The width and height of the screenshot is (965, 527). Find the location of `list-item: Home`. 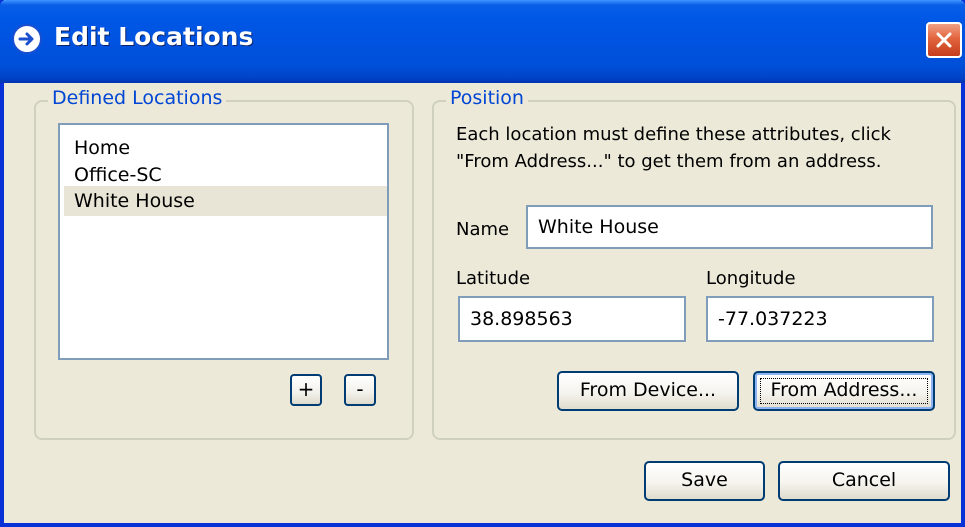

list-item: Home is located at coordinates (225, 148).